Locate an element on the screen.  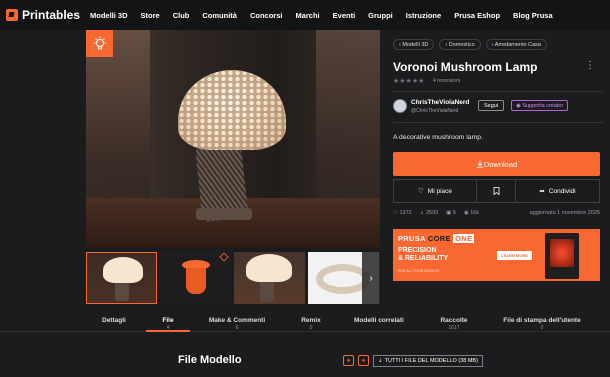
tab-dettagli: Dettagli is located at coordinates (114, 320).